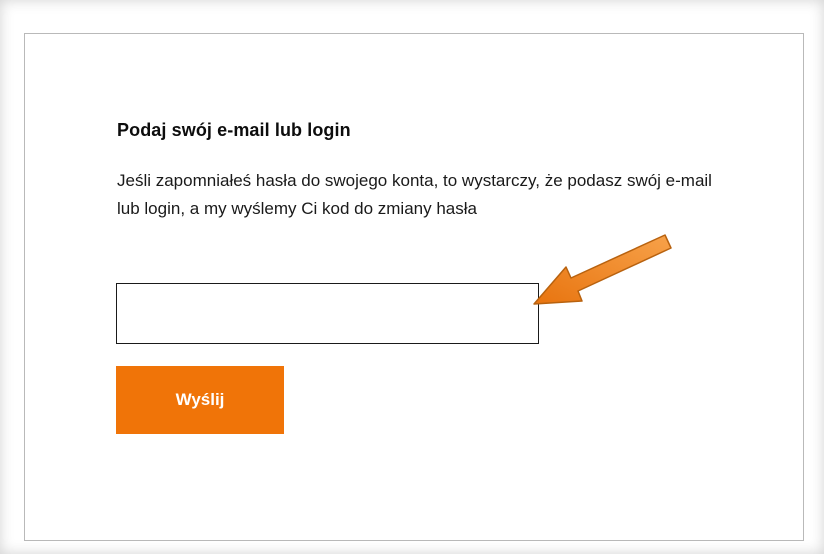  What do you see at coordinates (327, 313) in the screenshot?
I see `email-login-input` at bounding box center [327, 313].